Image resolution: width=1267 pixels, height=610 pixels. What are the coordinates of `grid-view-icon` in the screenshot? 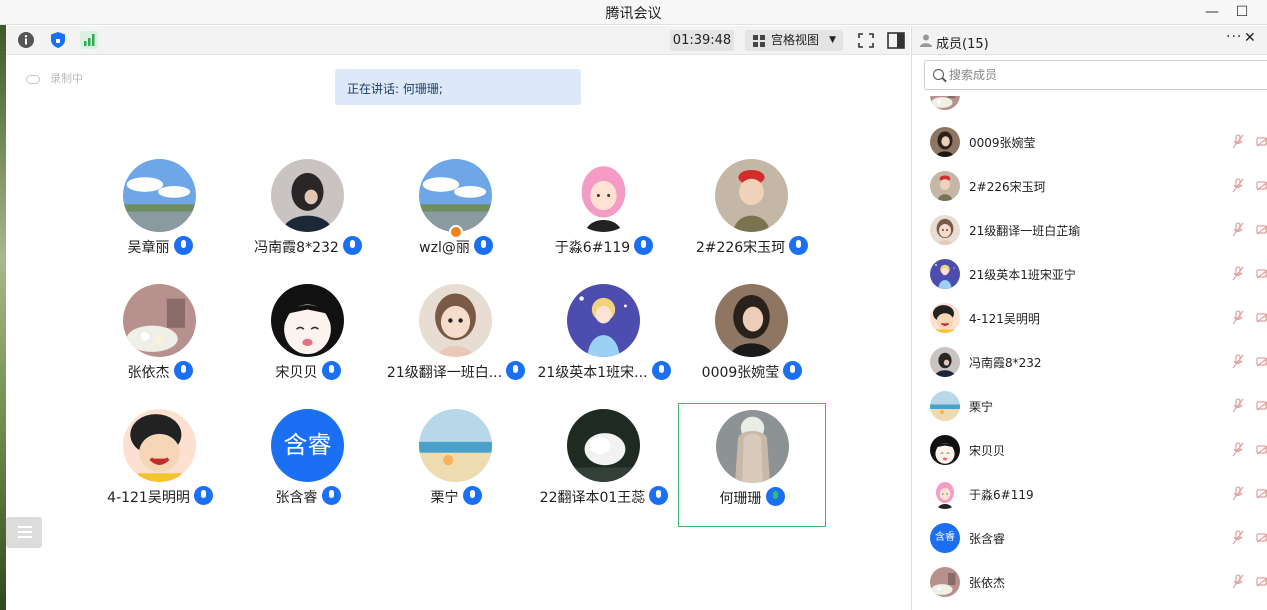 It's located at (759, 41).